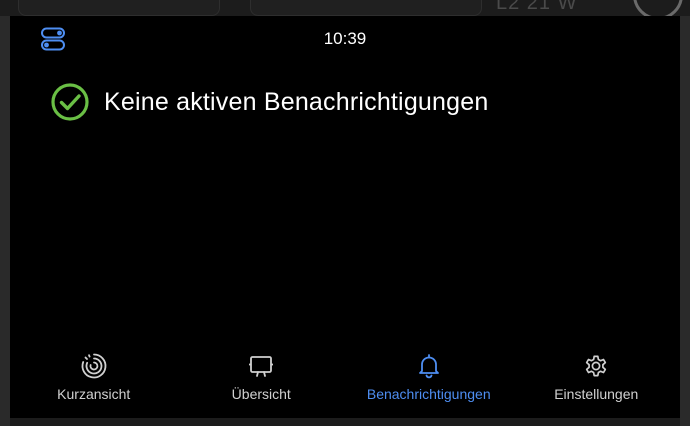  What do you see at coordinates (94, 394) in the screenshot?
I see `nav-label: Kurzansicht` at bounding box center [94, 394].